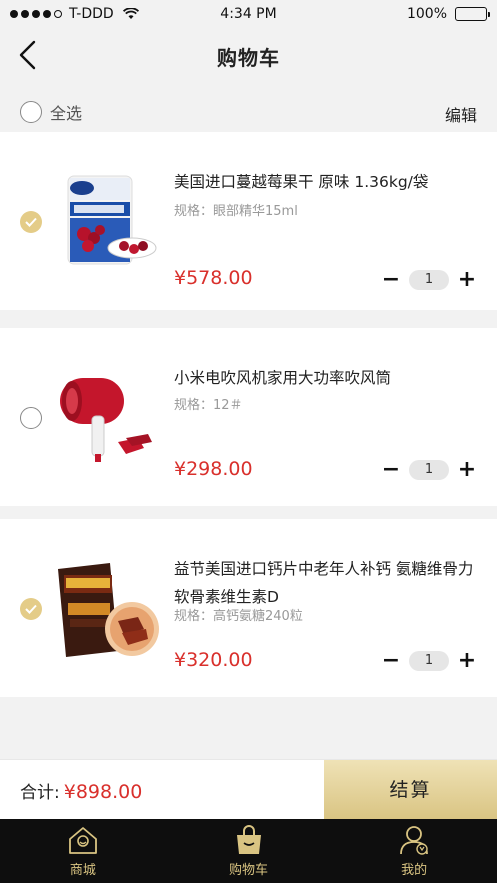 The width and height of the screenshot is (497, 883). I want to click on item-spec: 规格：12＃, so click(208, 405).